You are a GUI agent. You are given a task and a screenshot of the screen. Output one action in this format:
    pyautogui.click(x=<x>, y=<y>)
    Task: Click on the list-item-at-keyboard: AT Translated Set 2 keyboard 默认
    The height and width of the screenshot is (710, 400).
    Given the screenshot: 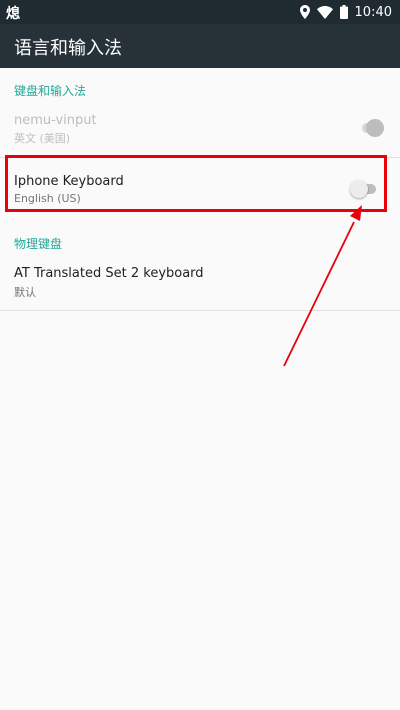 What is the action you would take?
    pyautogui.click(x=200, y=282)
    